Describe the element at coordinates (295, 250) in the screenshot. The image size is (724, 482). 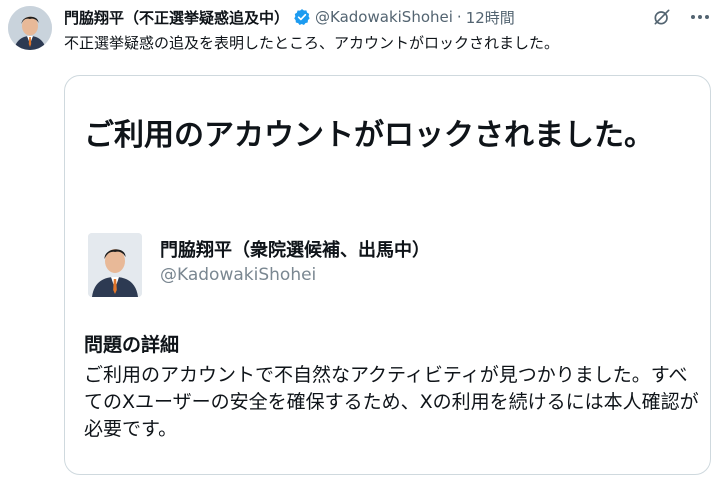
I see `card-user-name: 門脇翔平（衆院選候補、出馬中）` at that location.